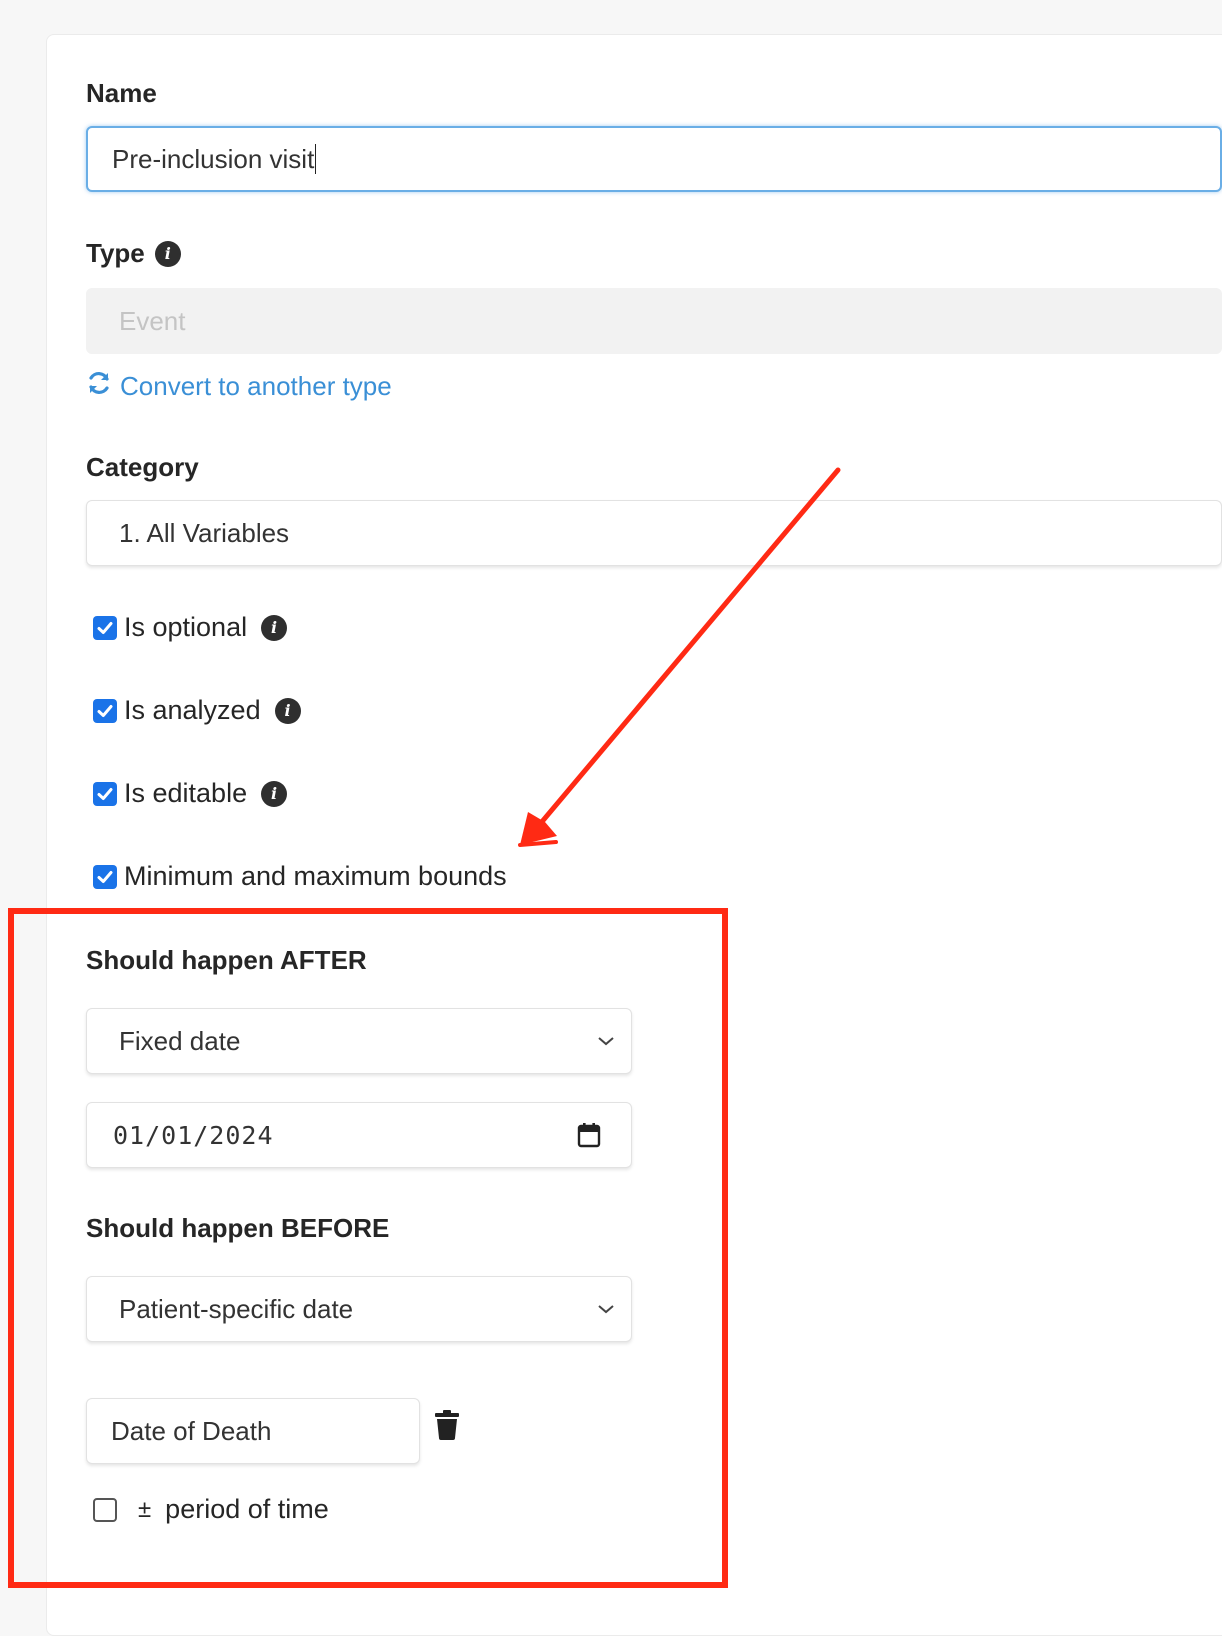 The height and width of the screenshot is (1636, 1222). I want to click on category-select: 1. All Variables, so click(654, 533).